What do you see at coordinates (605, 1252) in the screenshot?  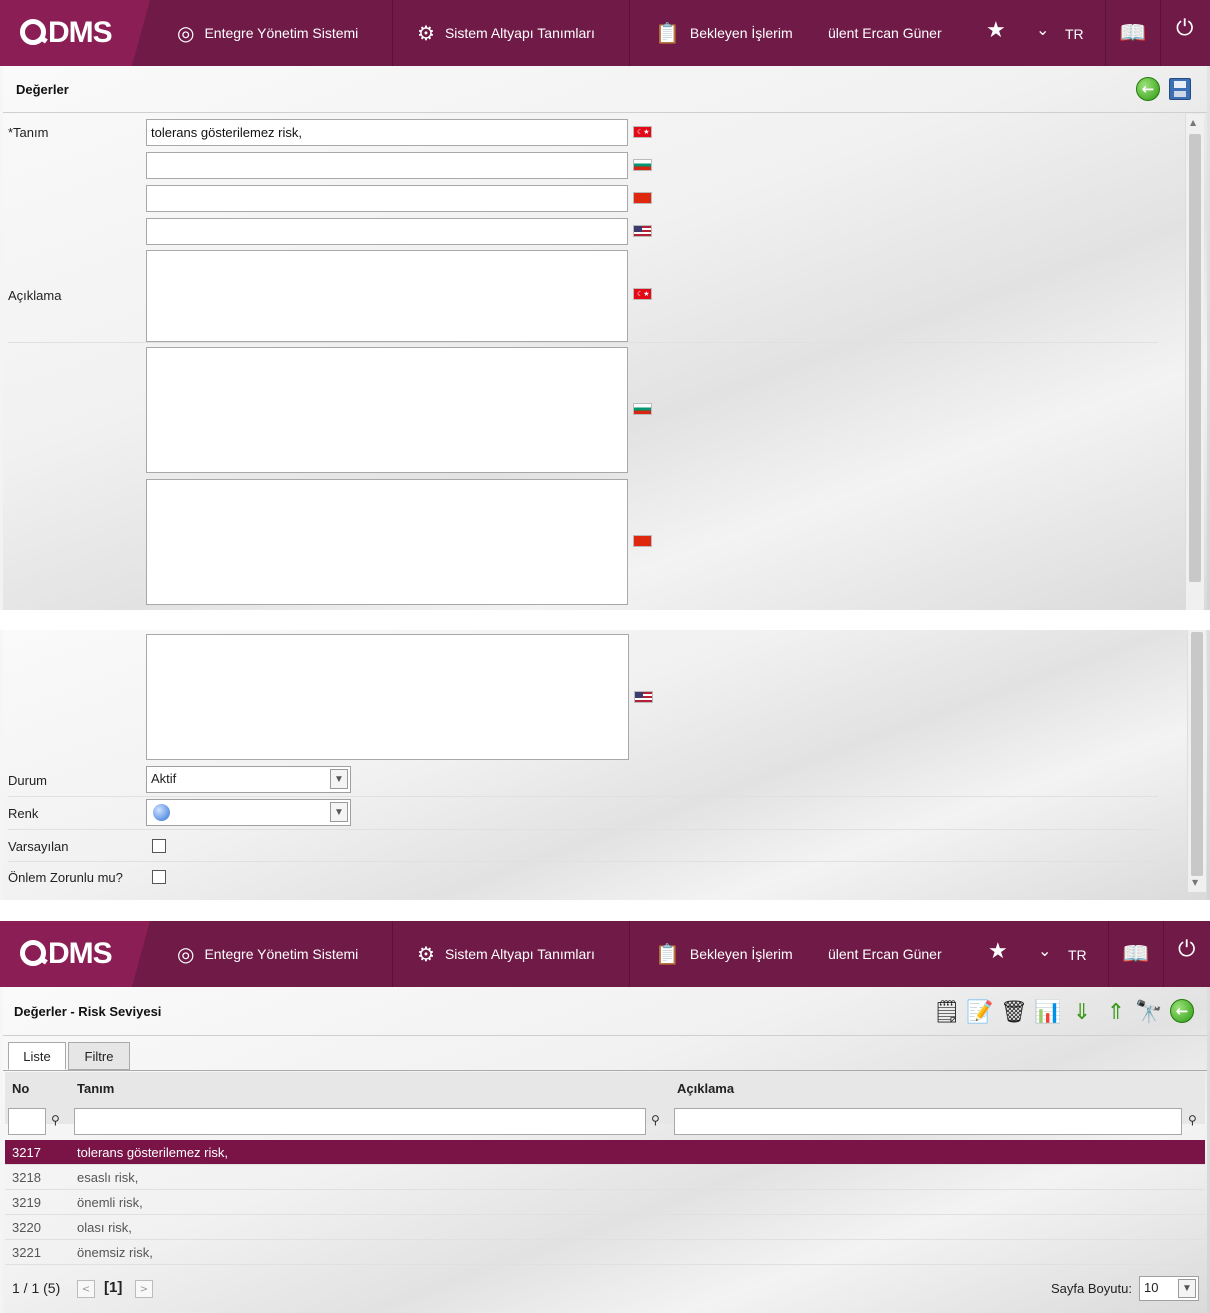 I see `table-row: 3221 önemsiz risk,` at bounding box center [605, 1252].